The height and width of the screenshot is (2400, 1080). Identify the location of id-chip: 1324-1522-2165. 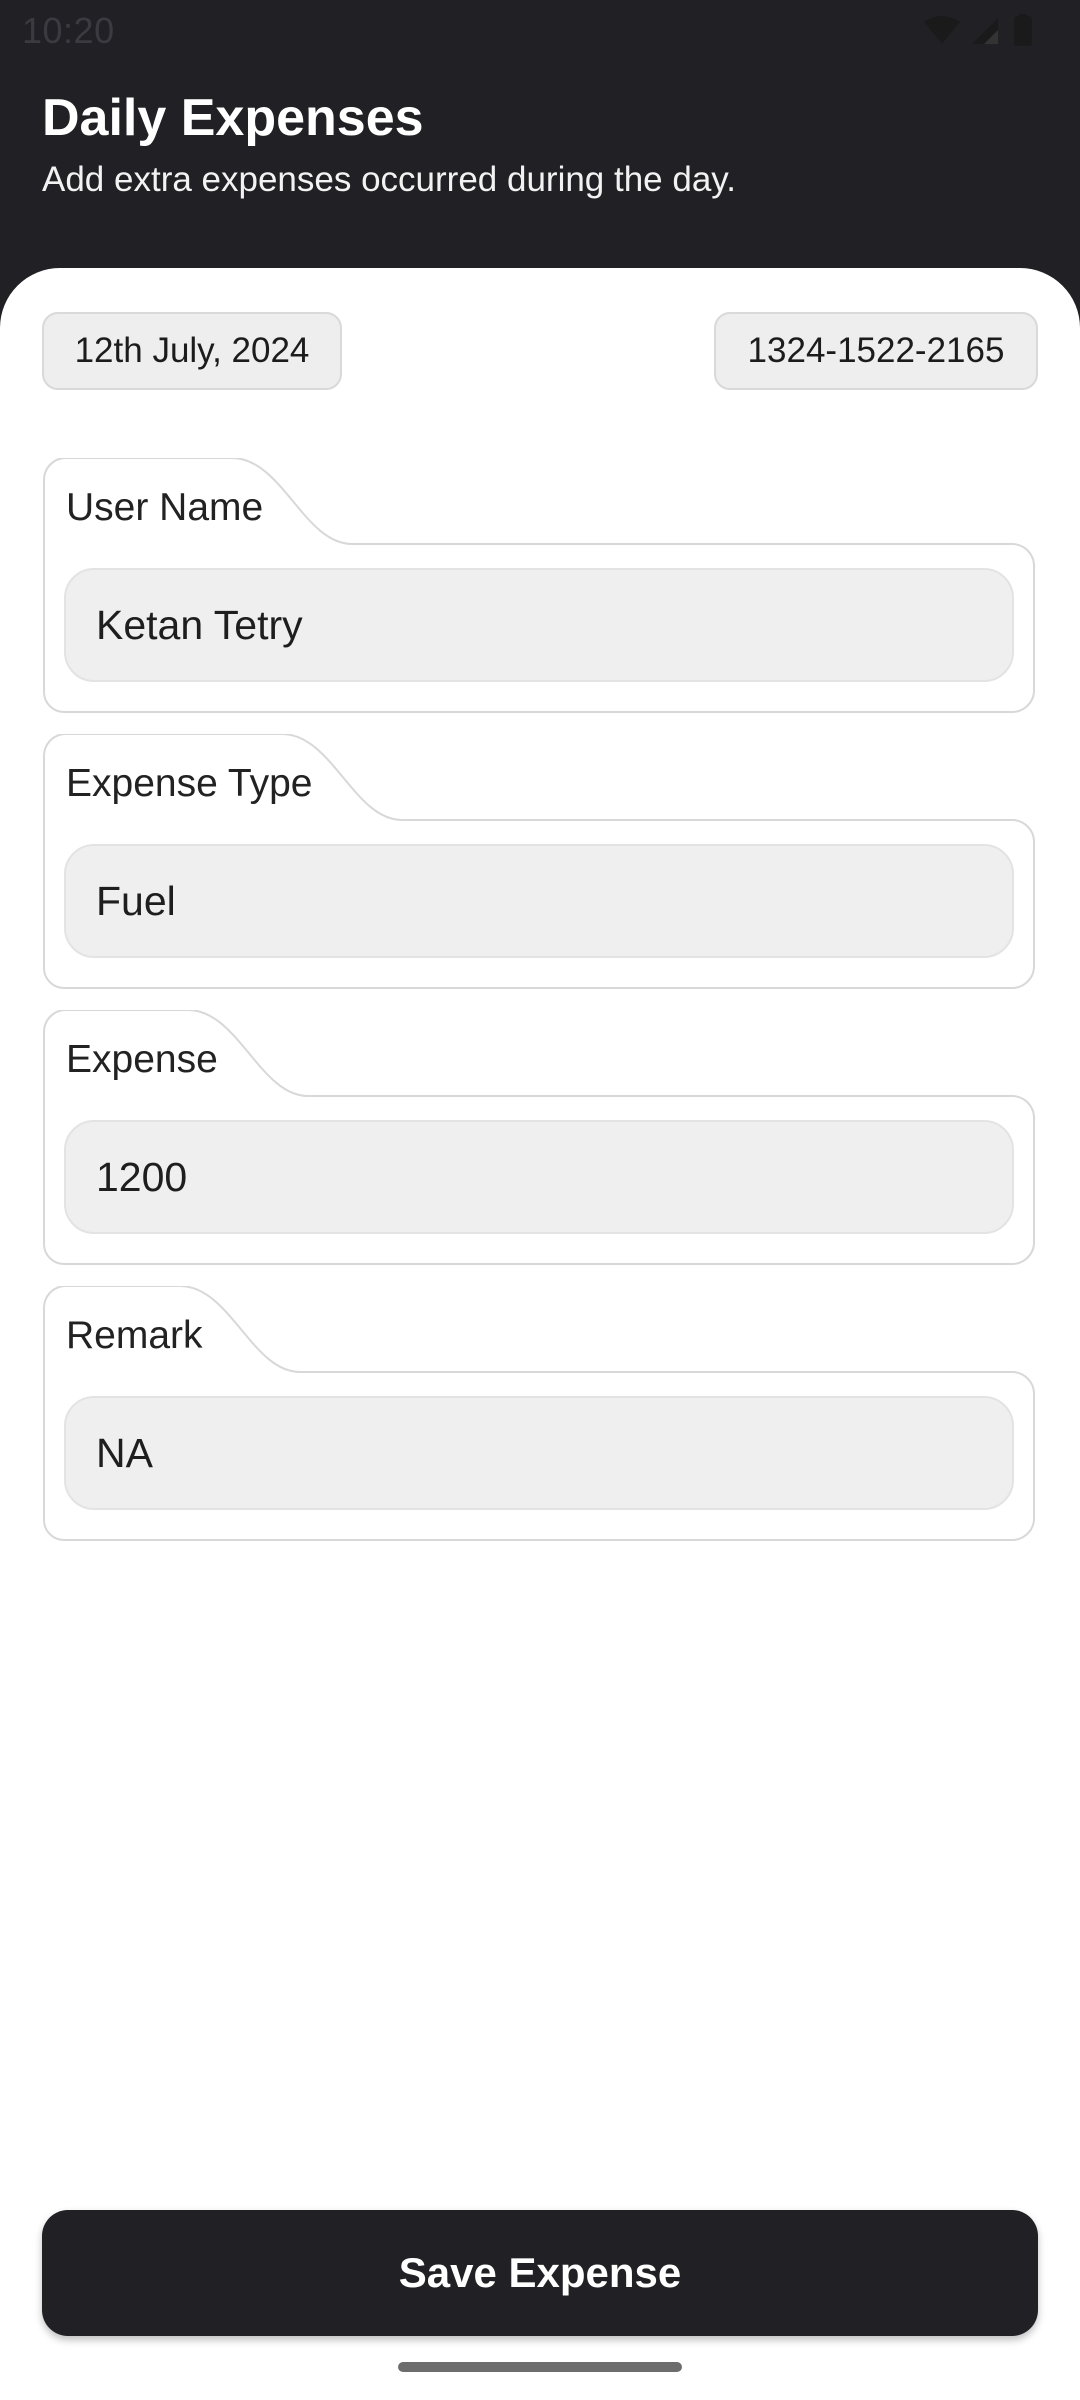
(876, 351).